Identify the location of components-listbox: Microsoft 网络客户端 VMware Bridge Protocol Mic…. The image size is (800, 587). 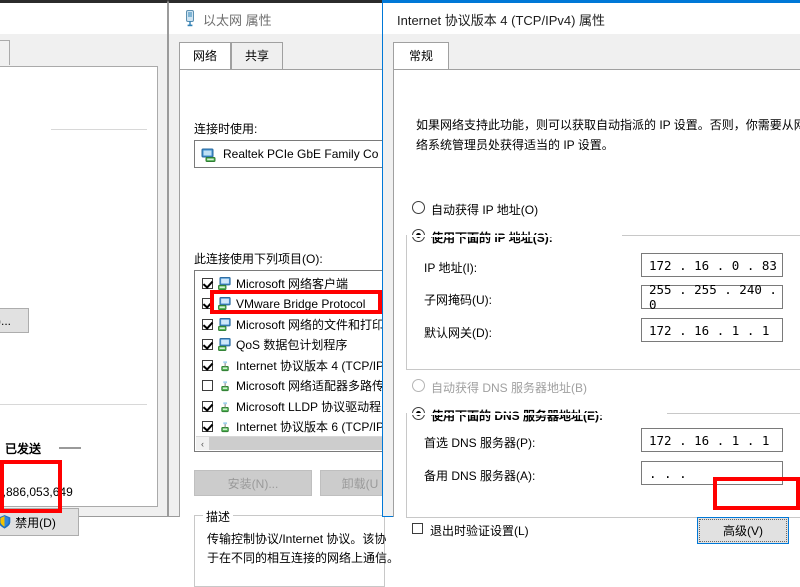
(289, 361).